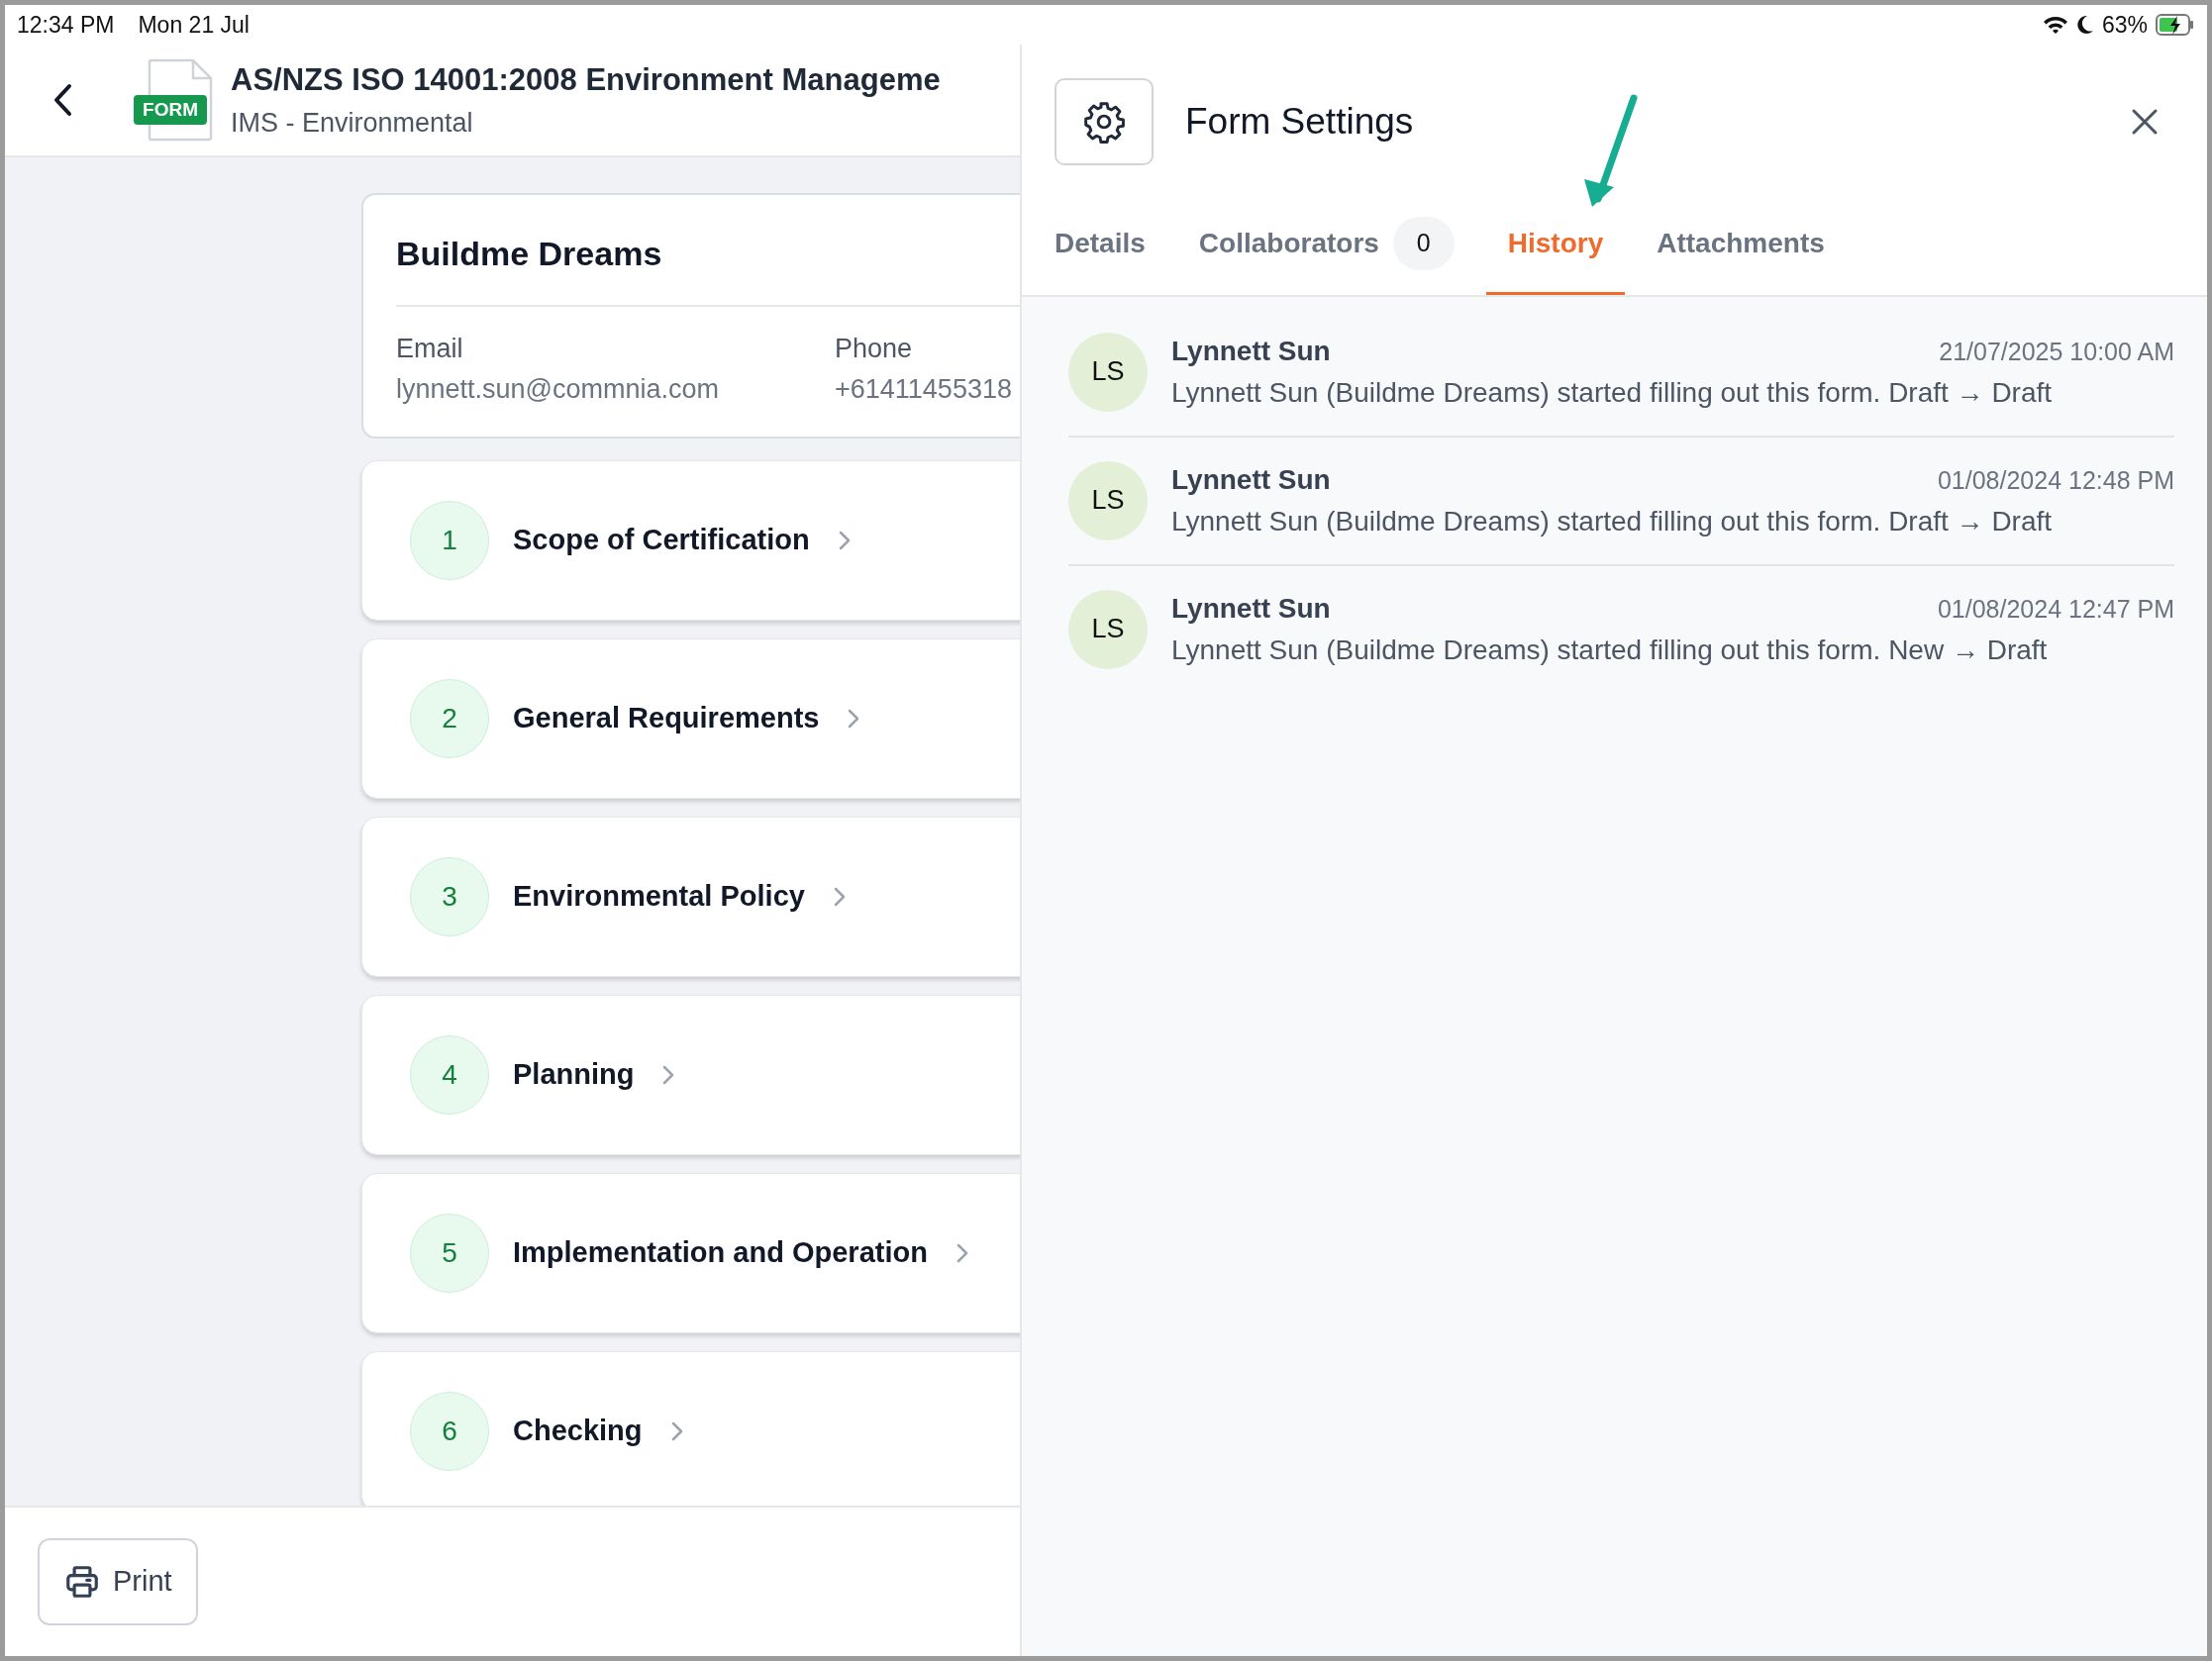 The width and height of the screenshot is (2212, 1661). I want to click on status-date: Mon 21 Jul, so click(194, 25).